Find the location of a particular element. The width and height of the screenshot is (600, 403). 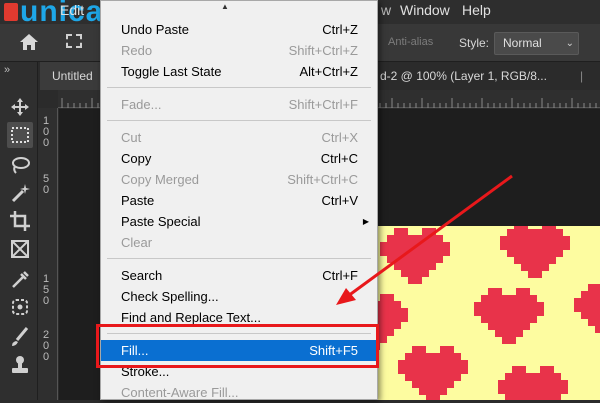

annotation-highlight-box is located at coordinates (237, 346).